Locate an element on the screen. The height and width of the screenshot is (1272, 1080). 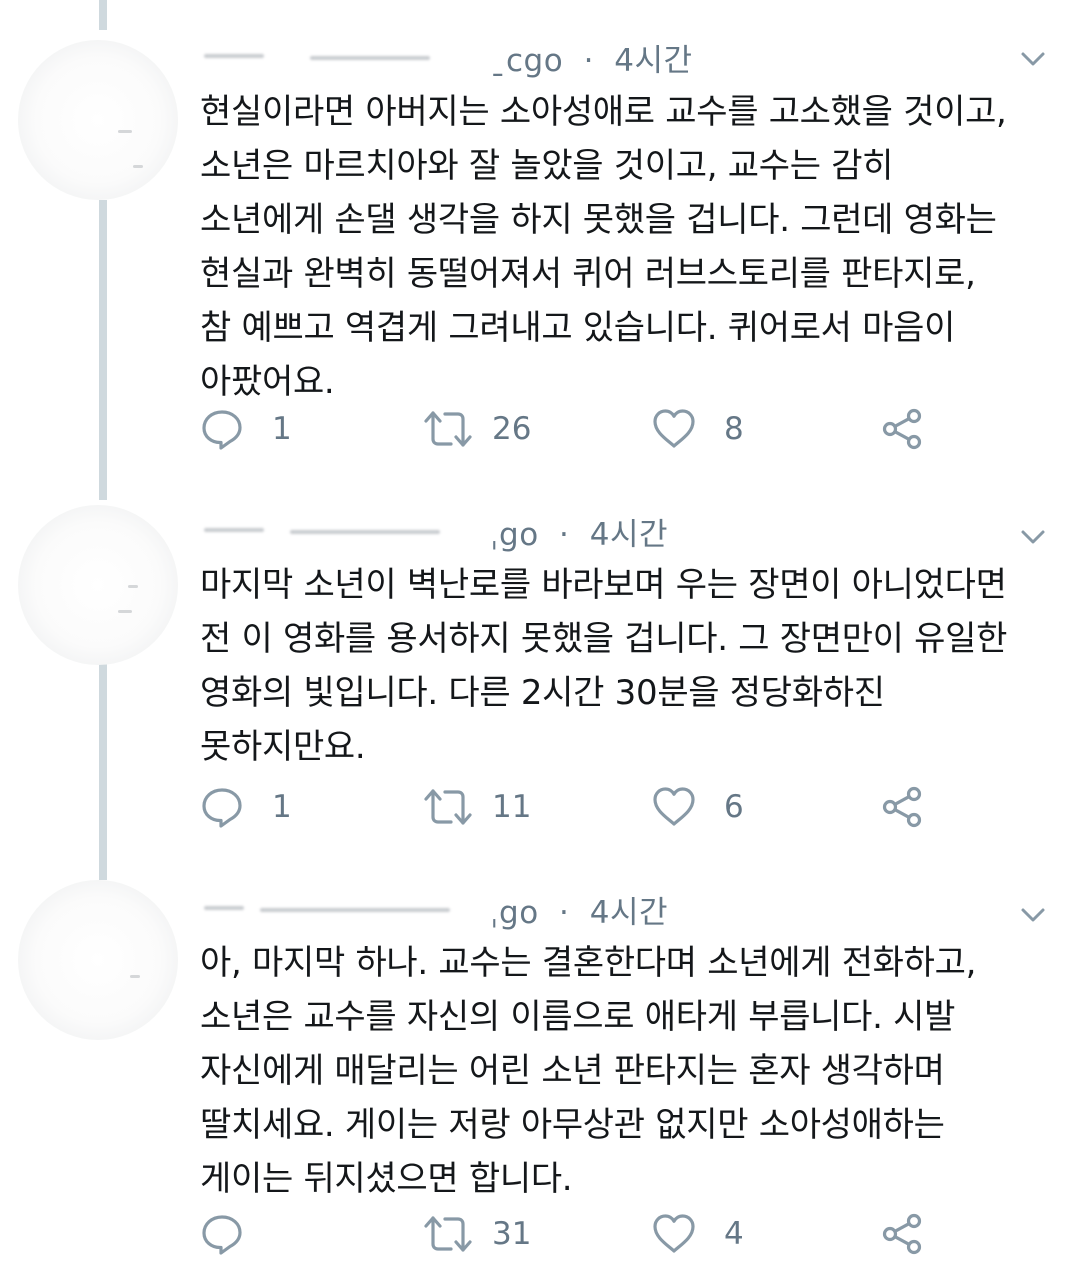
like-count: 4 is located at coordinates (734, 1234).